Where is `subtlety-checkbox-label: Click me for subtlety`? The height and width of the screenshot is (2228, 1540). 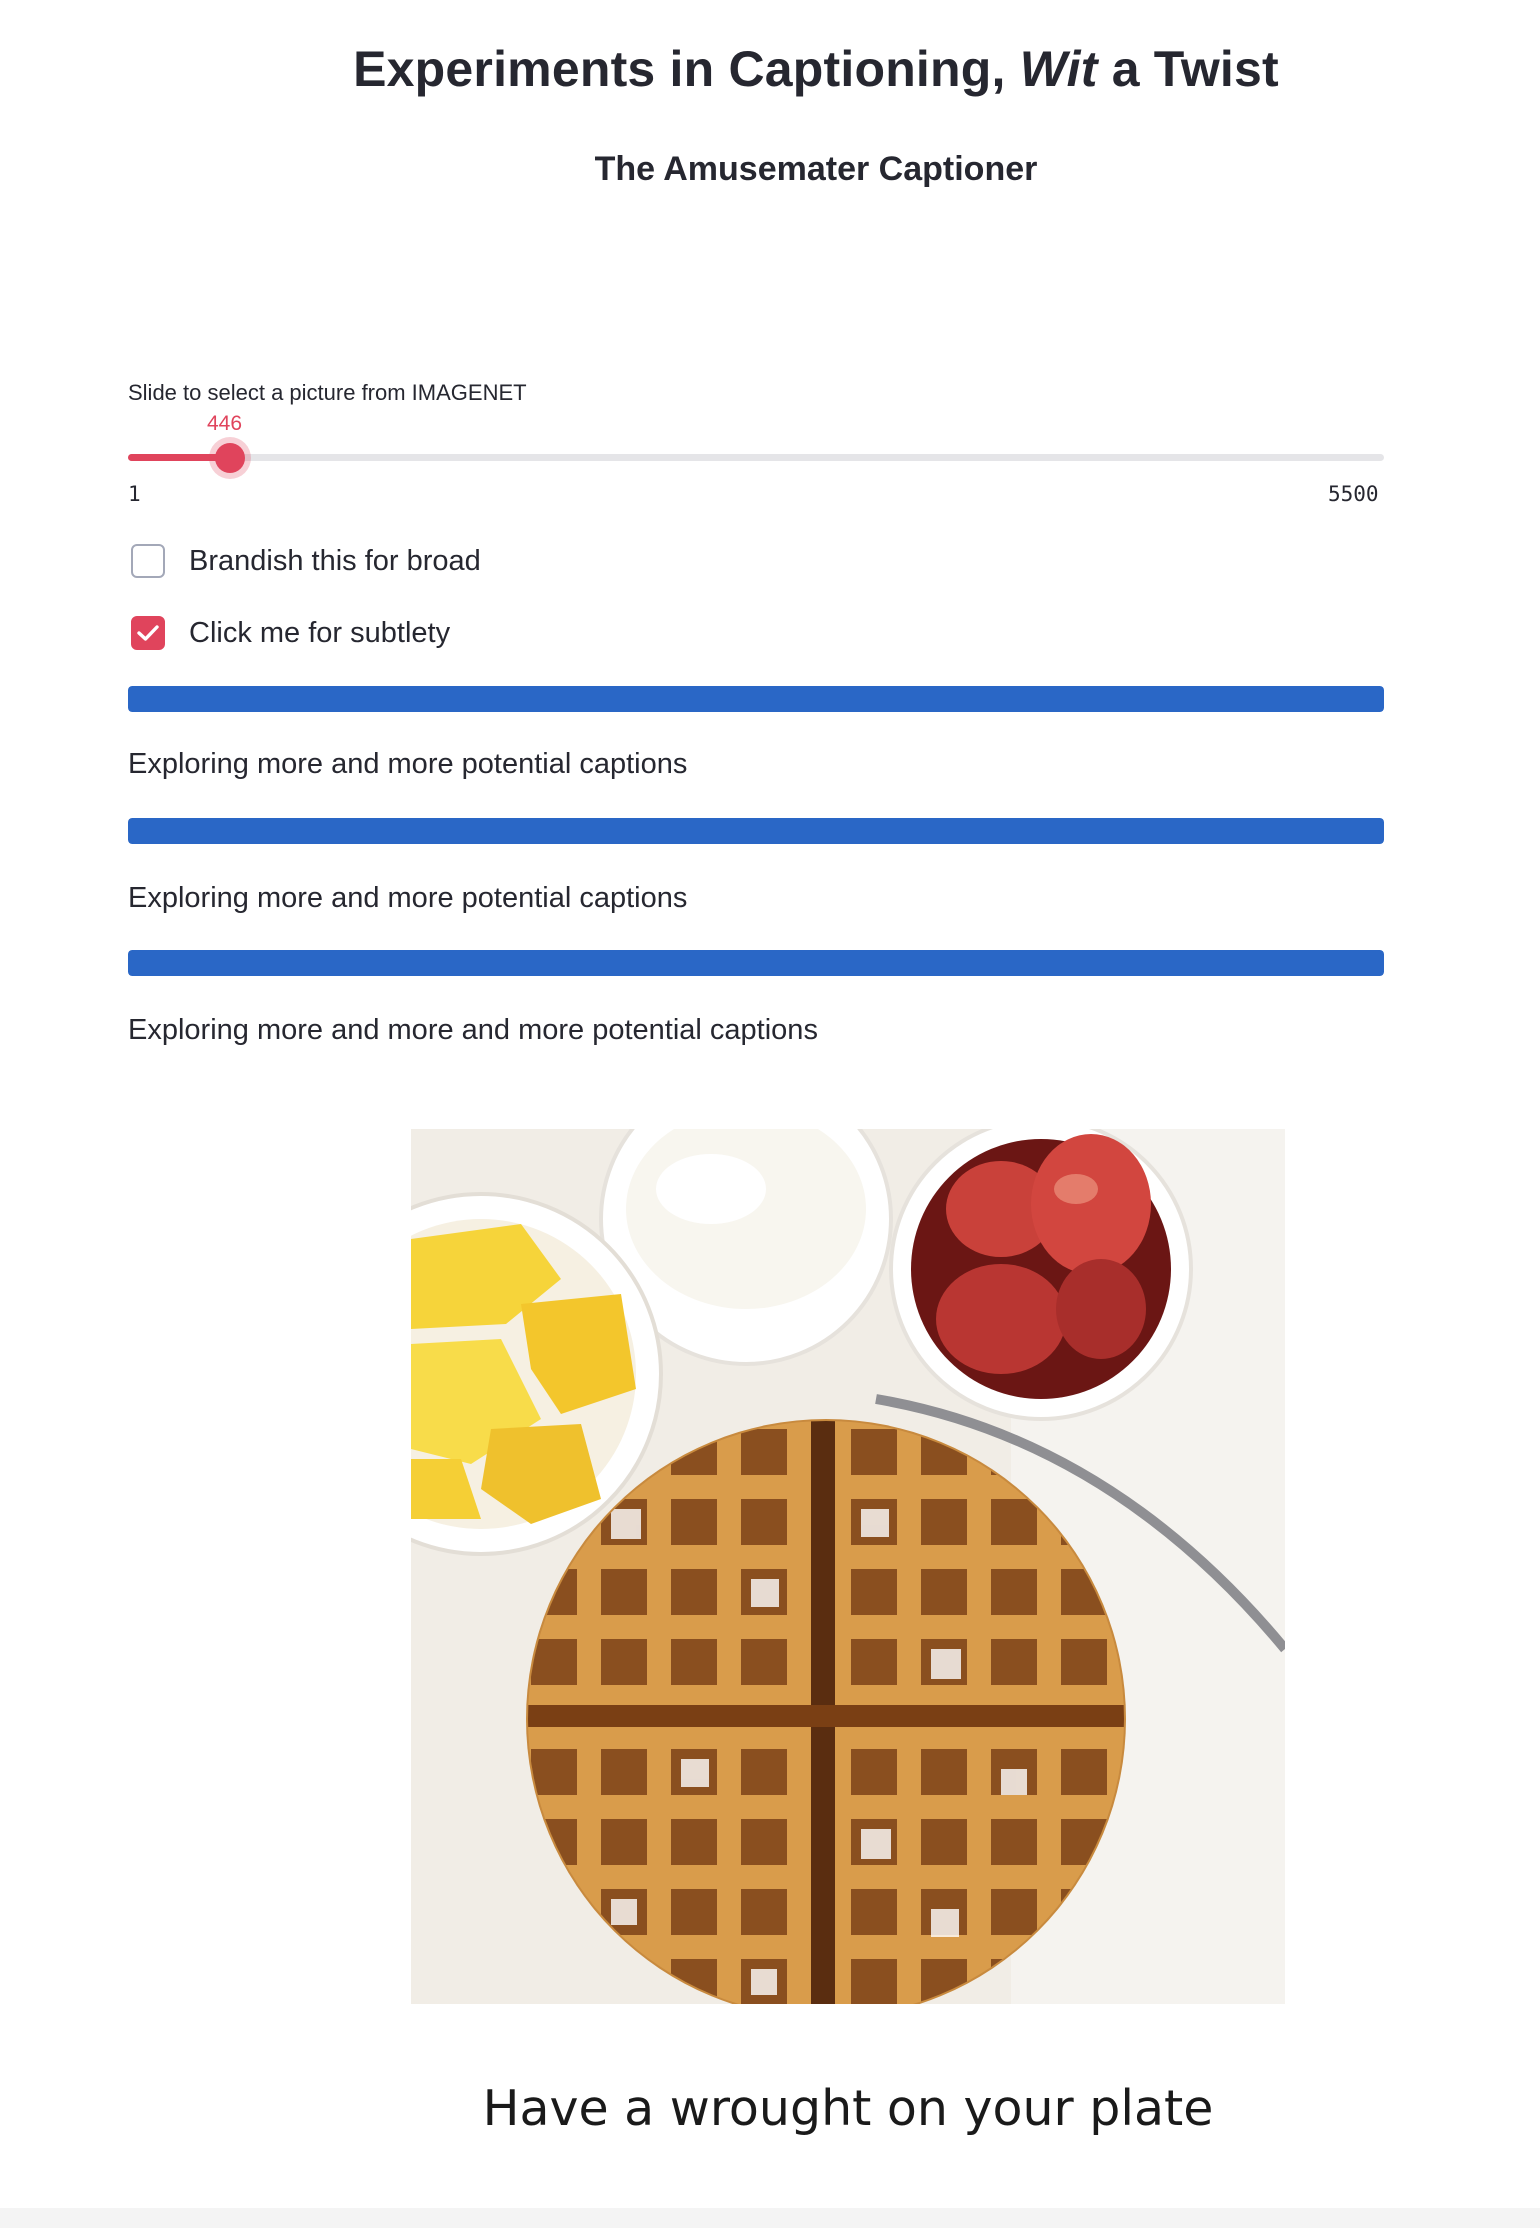
subtlety-checkbox-label: Click me for subtlety is located at coordinates (320, 632).